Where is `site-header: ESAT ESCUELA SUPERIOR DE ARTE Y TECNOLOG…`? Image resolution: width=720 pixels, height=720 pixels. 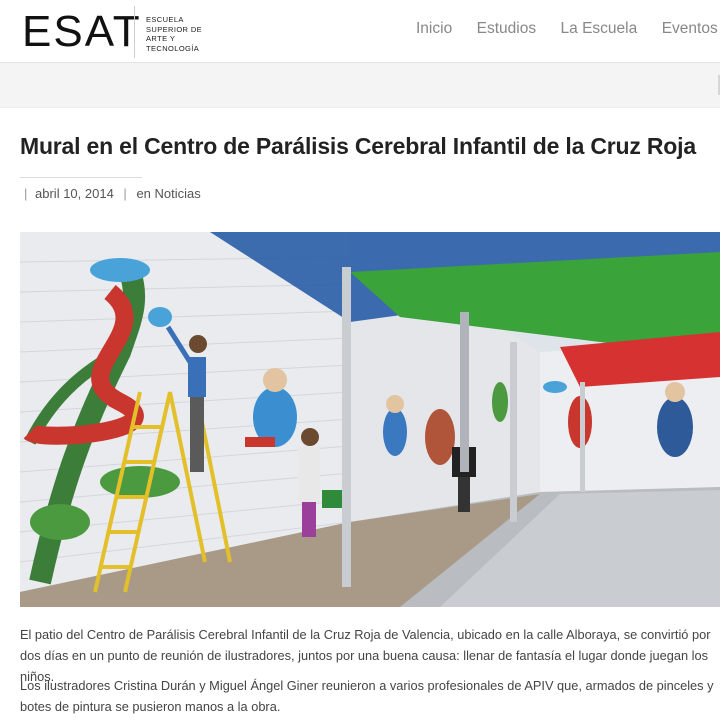
site-header: ESAT ESCUELA SUPERIOR DE ARTE Y TECNOLOG… is located at coordinates (360, 31).